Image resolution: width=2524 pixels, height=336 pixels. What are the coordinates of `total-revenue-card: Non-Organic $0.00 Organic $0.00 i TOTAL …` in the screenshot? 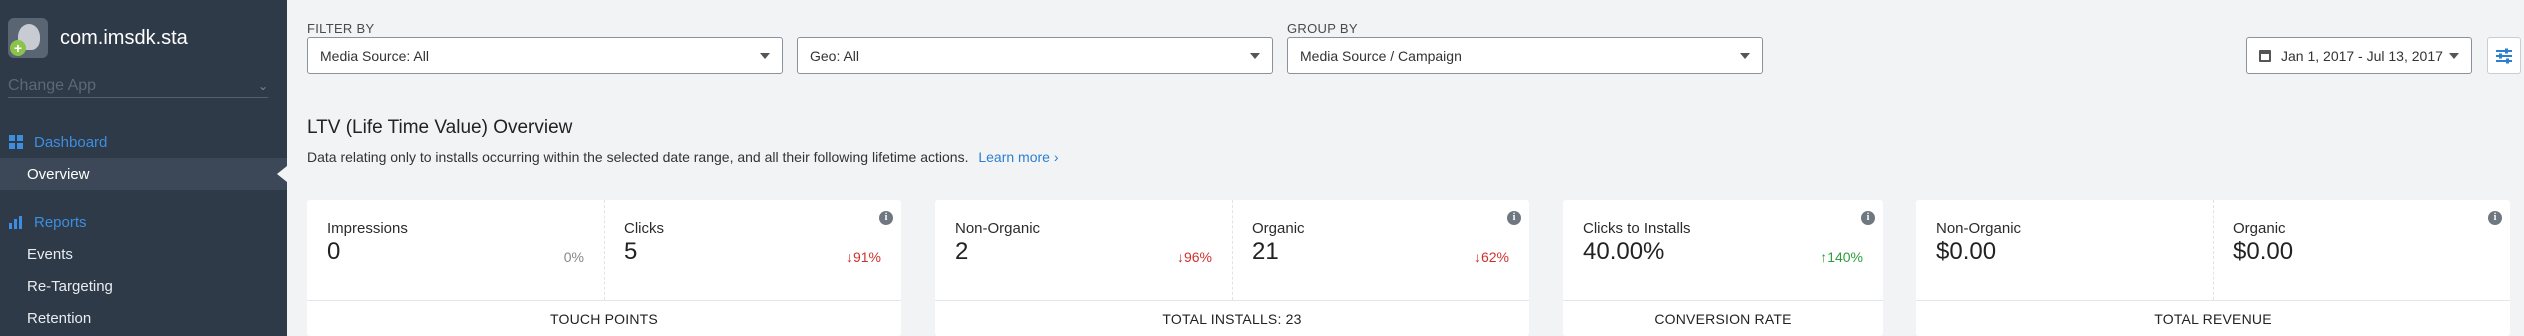 It's located at (2213, 268).